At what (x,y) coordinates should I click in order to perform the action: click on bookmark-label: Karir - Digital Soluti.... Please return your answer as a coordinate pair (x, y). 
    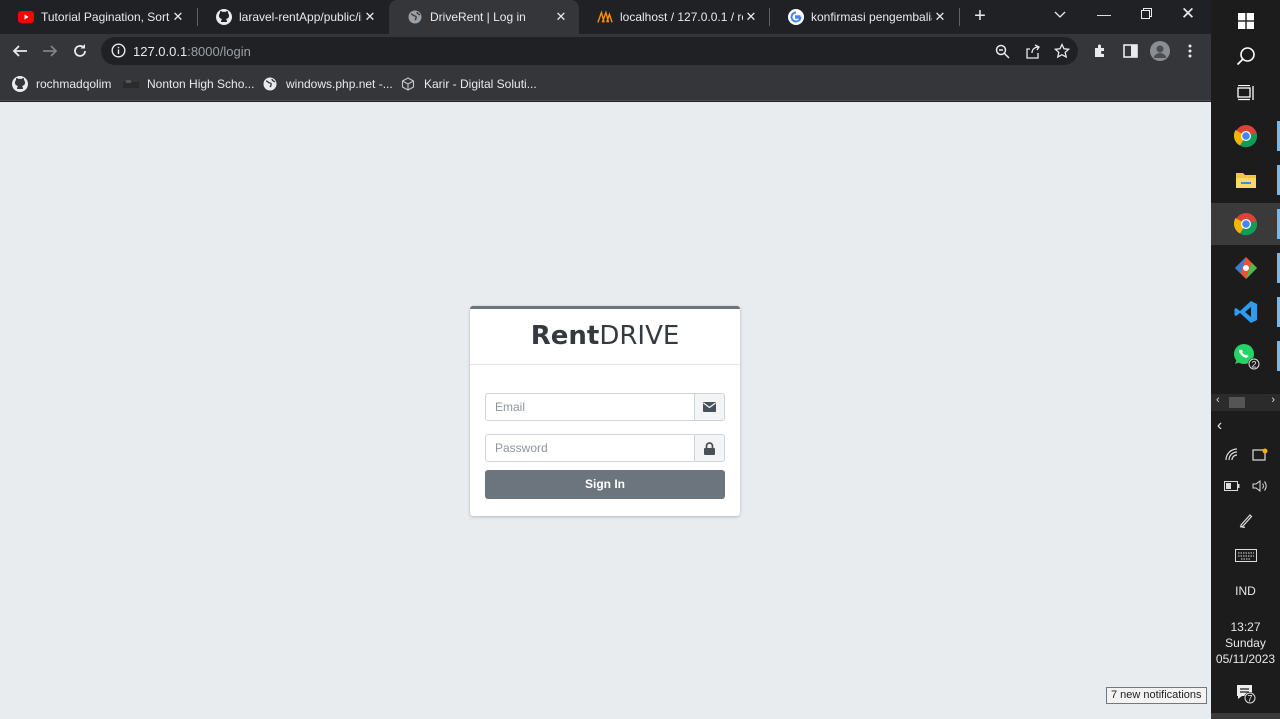
    Looking at the image, I should click on (480, 84).